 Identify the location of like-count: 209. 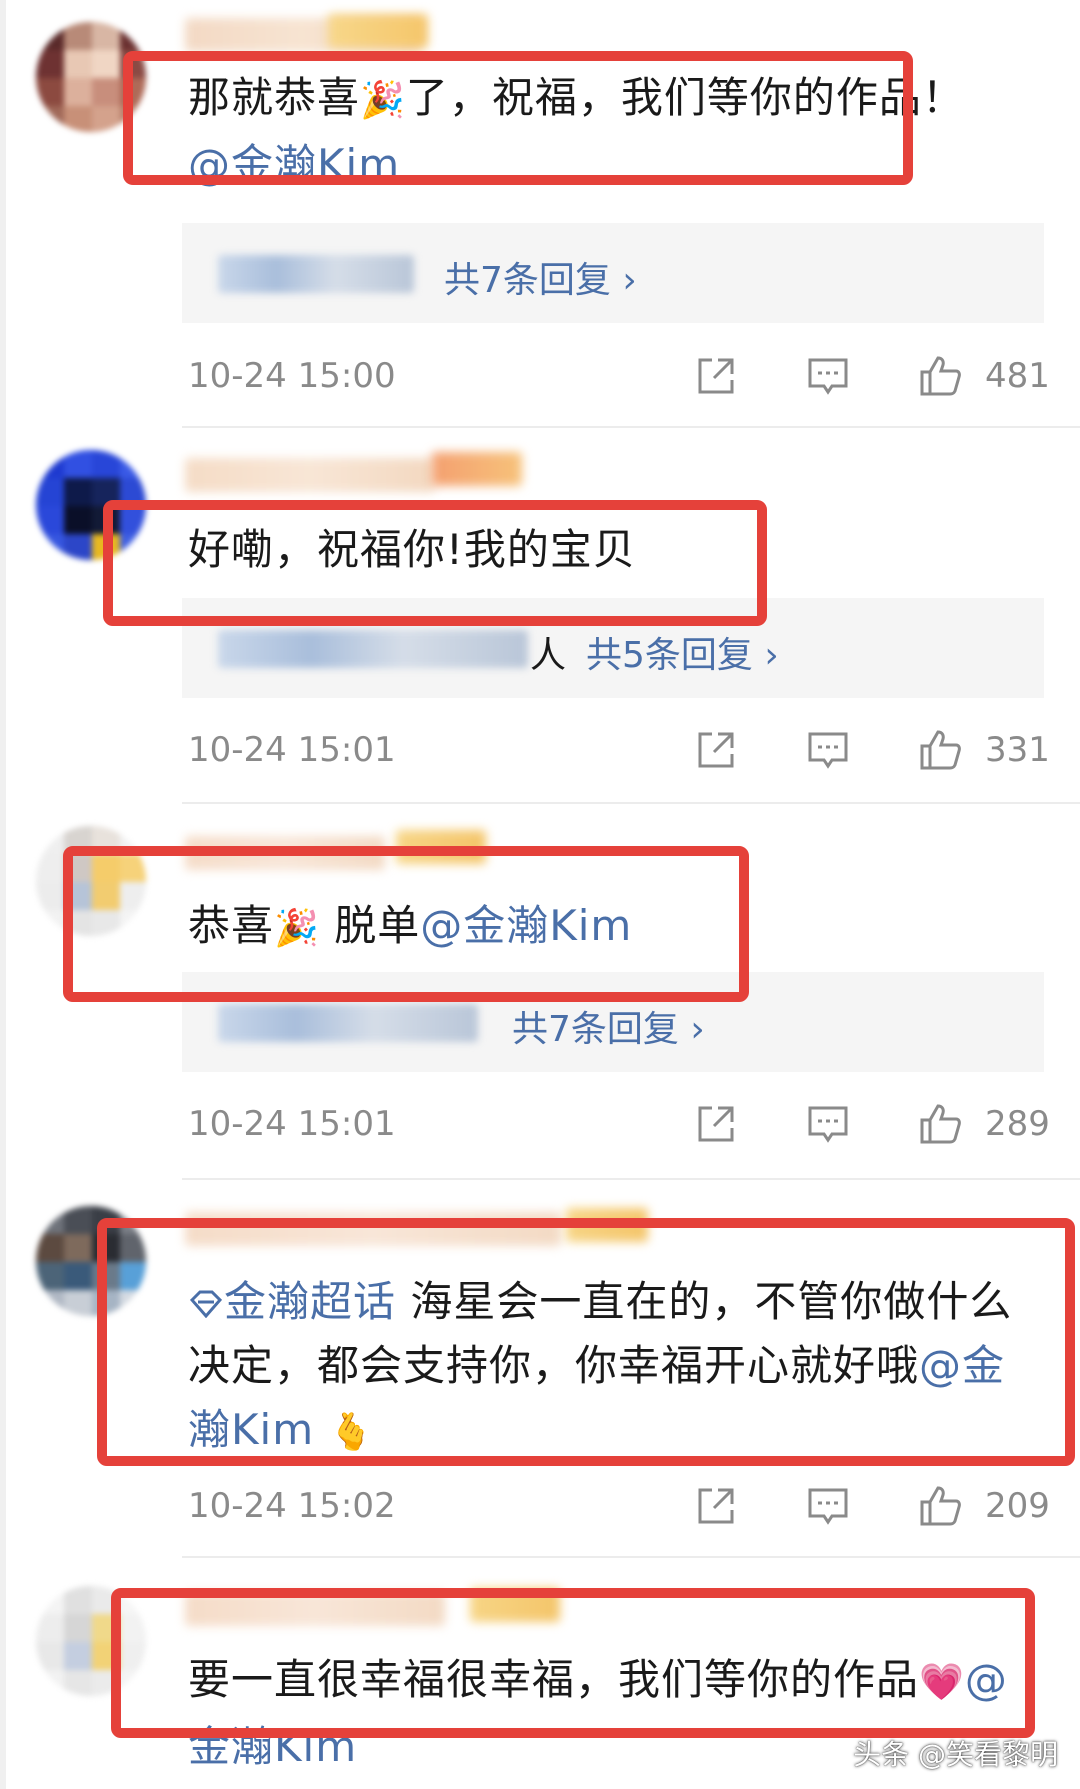
(1017, 1506).